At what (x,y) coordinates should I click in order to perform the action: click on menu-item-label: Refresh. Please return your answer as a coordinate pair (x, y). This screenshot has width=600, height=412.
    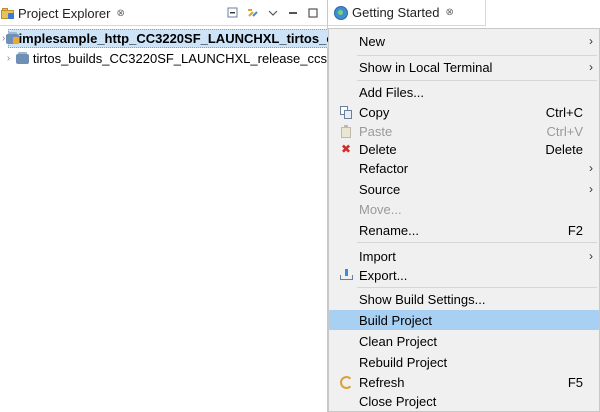
    Looking at the image, I should click on (382, 382).